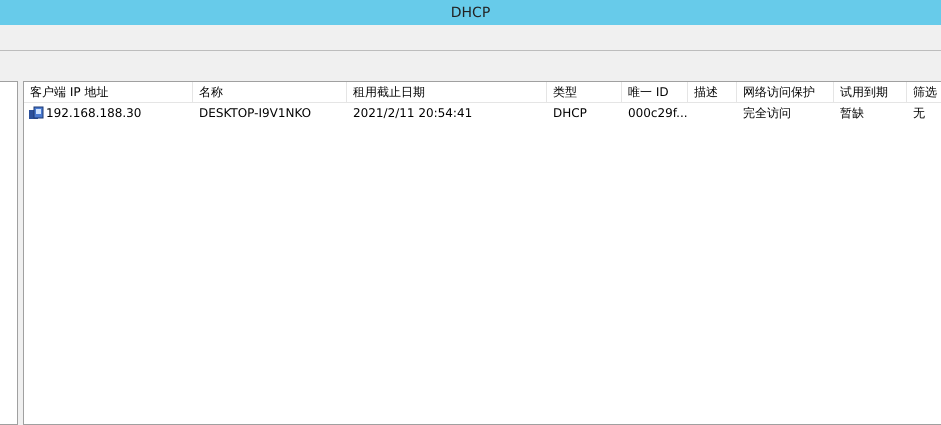  What do you see at coordinates (447, 92) in the screenshot?
I see `column-header: 租用截止日期` at bounding box center [447, 92].